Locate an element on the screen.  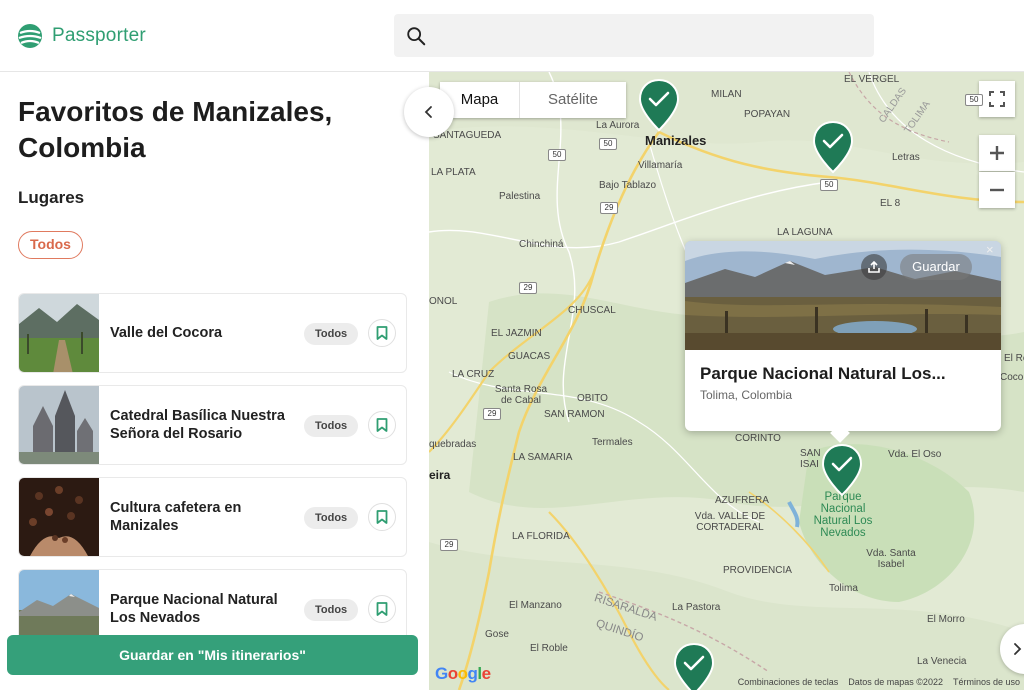
map-label: Chinchiná is located at coordinates (541, 244).